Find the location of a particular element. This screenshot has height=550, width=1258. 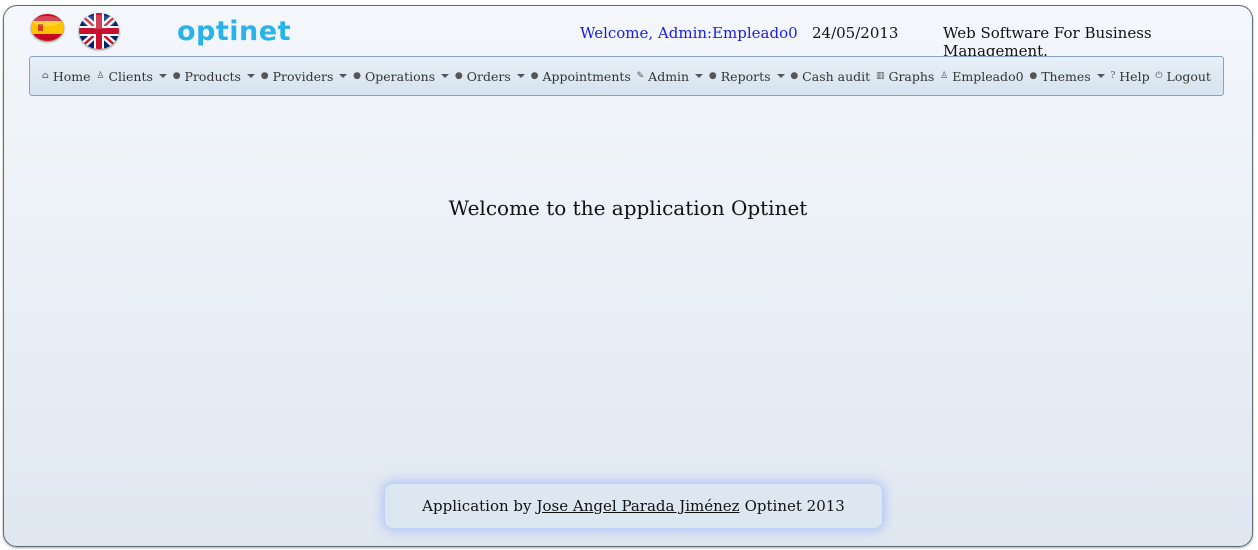

current-date: 24/05/2013 is located at coordinates (855, 33).